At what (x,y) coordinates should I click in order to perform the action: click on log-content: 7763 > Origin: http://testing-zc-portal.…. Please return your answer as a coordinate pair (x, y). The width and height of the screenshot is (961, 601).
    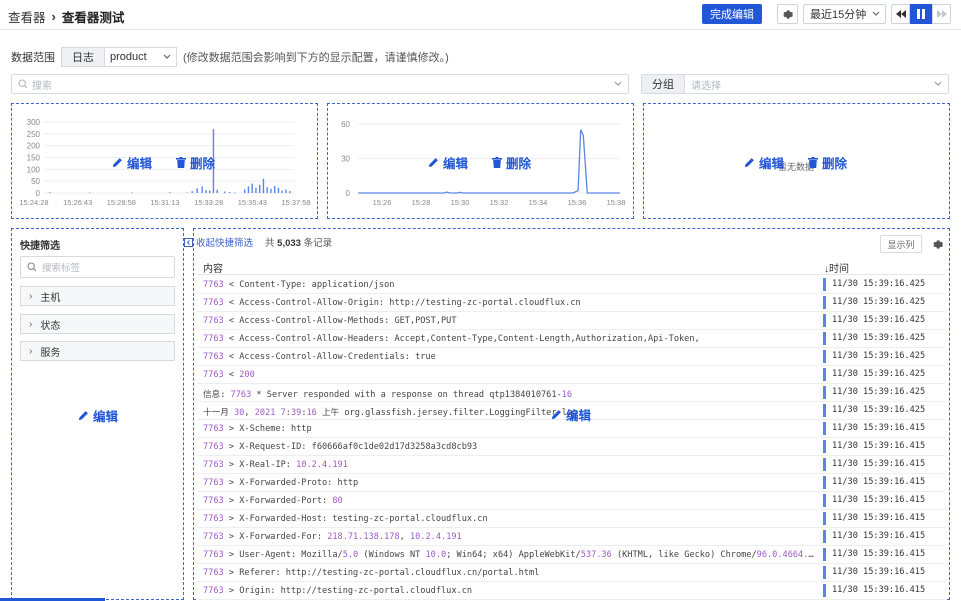
    Looking at the image, I should click on (338, 591).